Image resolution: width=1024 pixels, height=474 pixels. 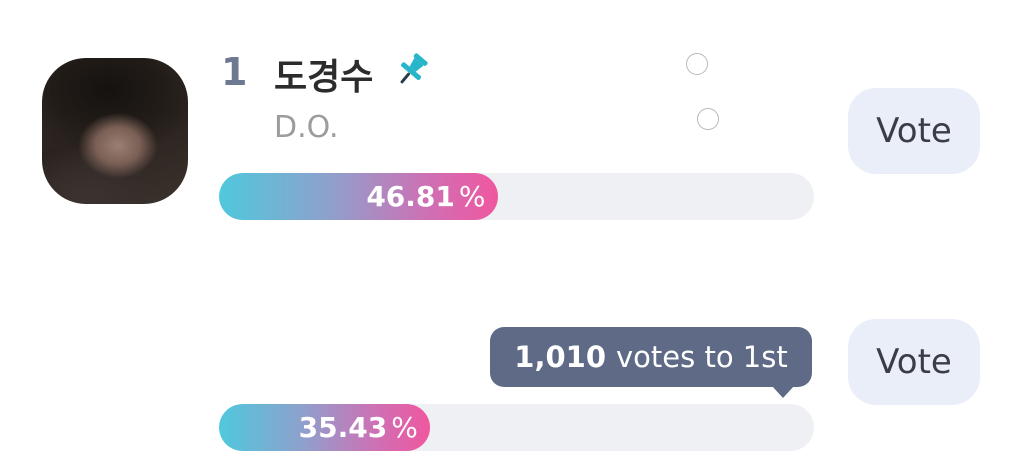 I want to click on pin-icon, so click(x=414, y=68).